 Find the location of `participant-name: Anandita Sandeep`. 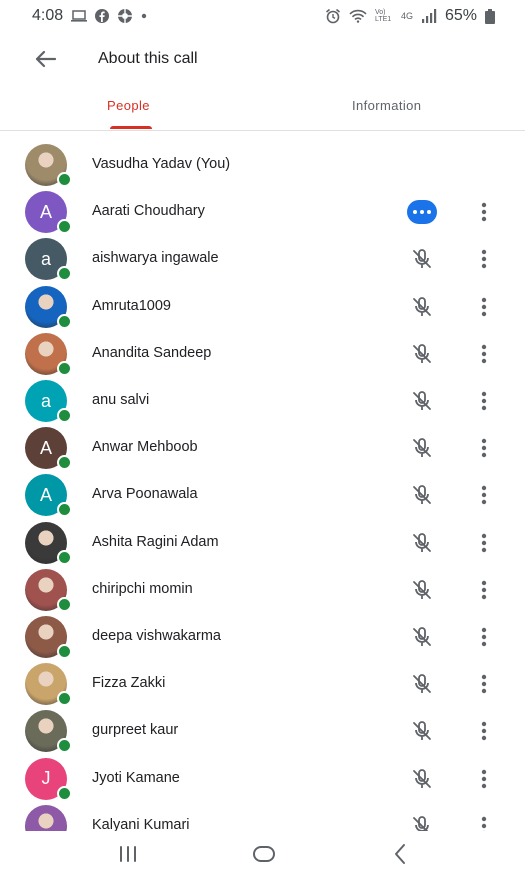

participant-name: Anandita Sandeep is located at coordinates (152, 352).